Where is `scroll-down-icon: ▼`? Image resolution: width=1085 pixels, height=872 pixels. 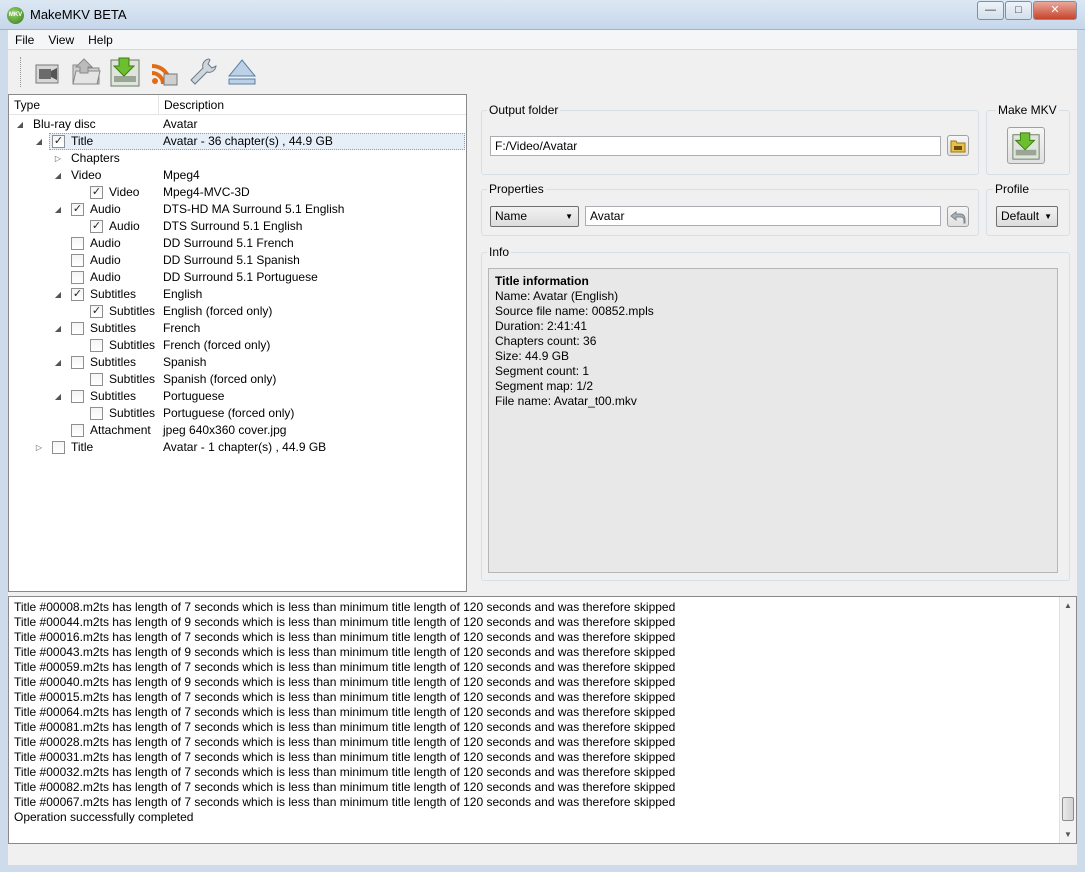 scroll-down-icon: ▼ is located at coordinates (1068, 834).